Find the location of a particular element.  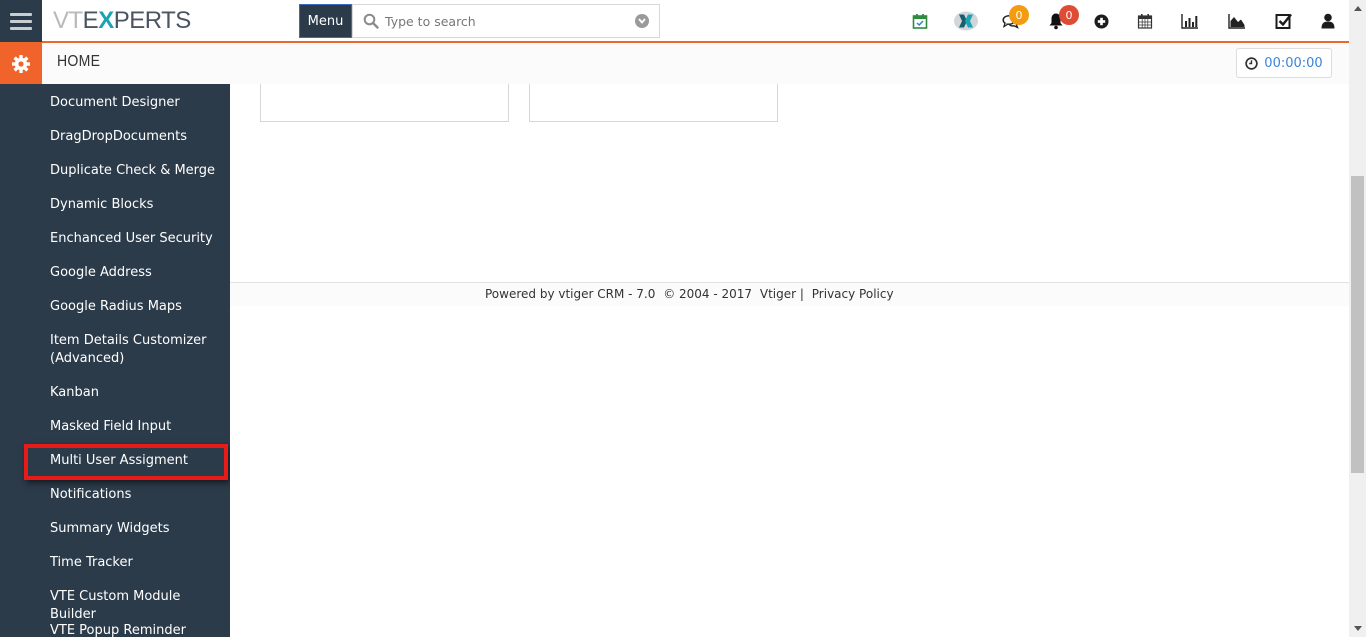

page-scrollbar is located at coordinates (1357, 318).